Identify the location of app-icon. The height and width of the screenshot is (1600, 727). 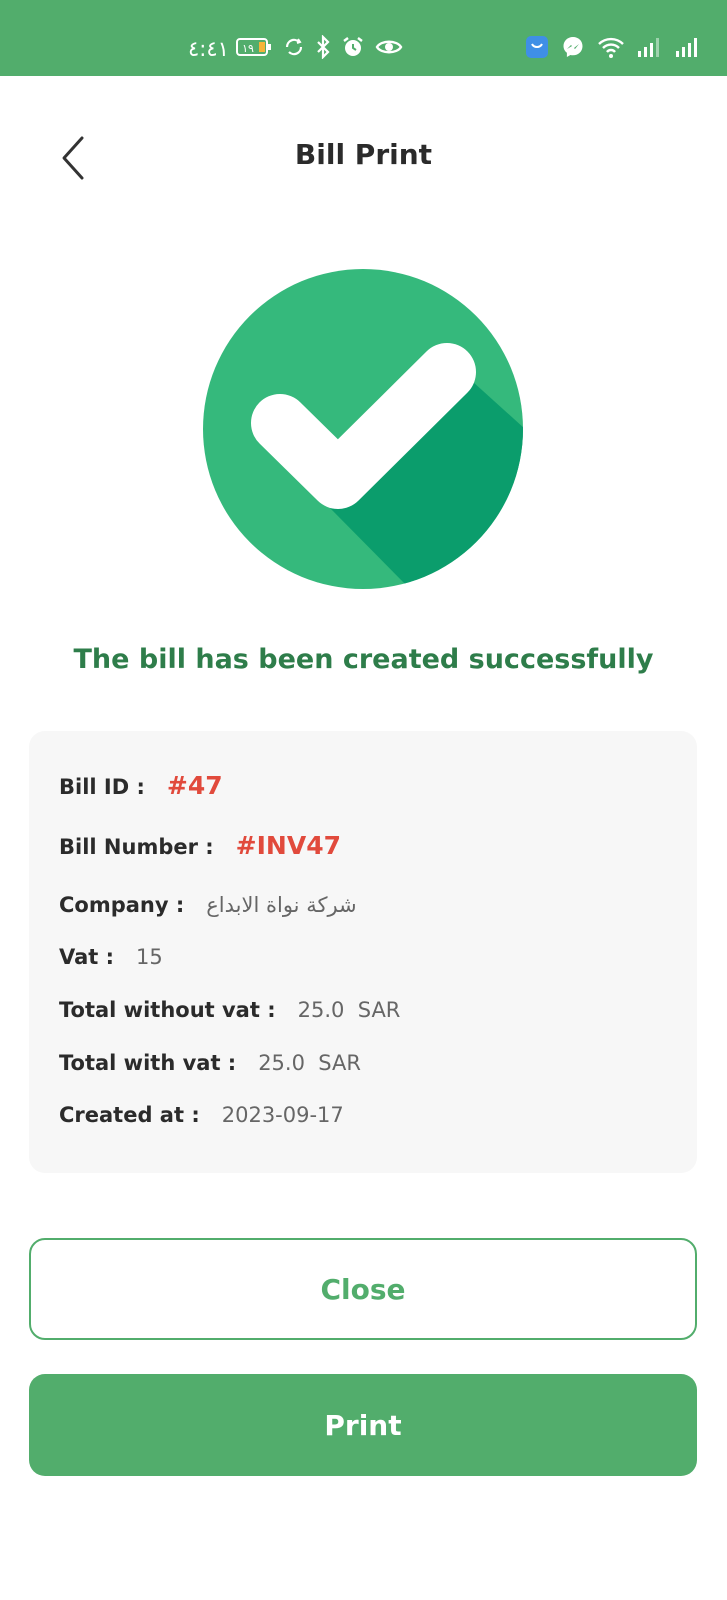
(537, 49).